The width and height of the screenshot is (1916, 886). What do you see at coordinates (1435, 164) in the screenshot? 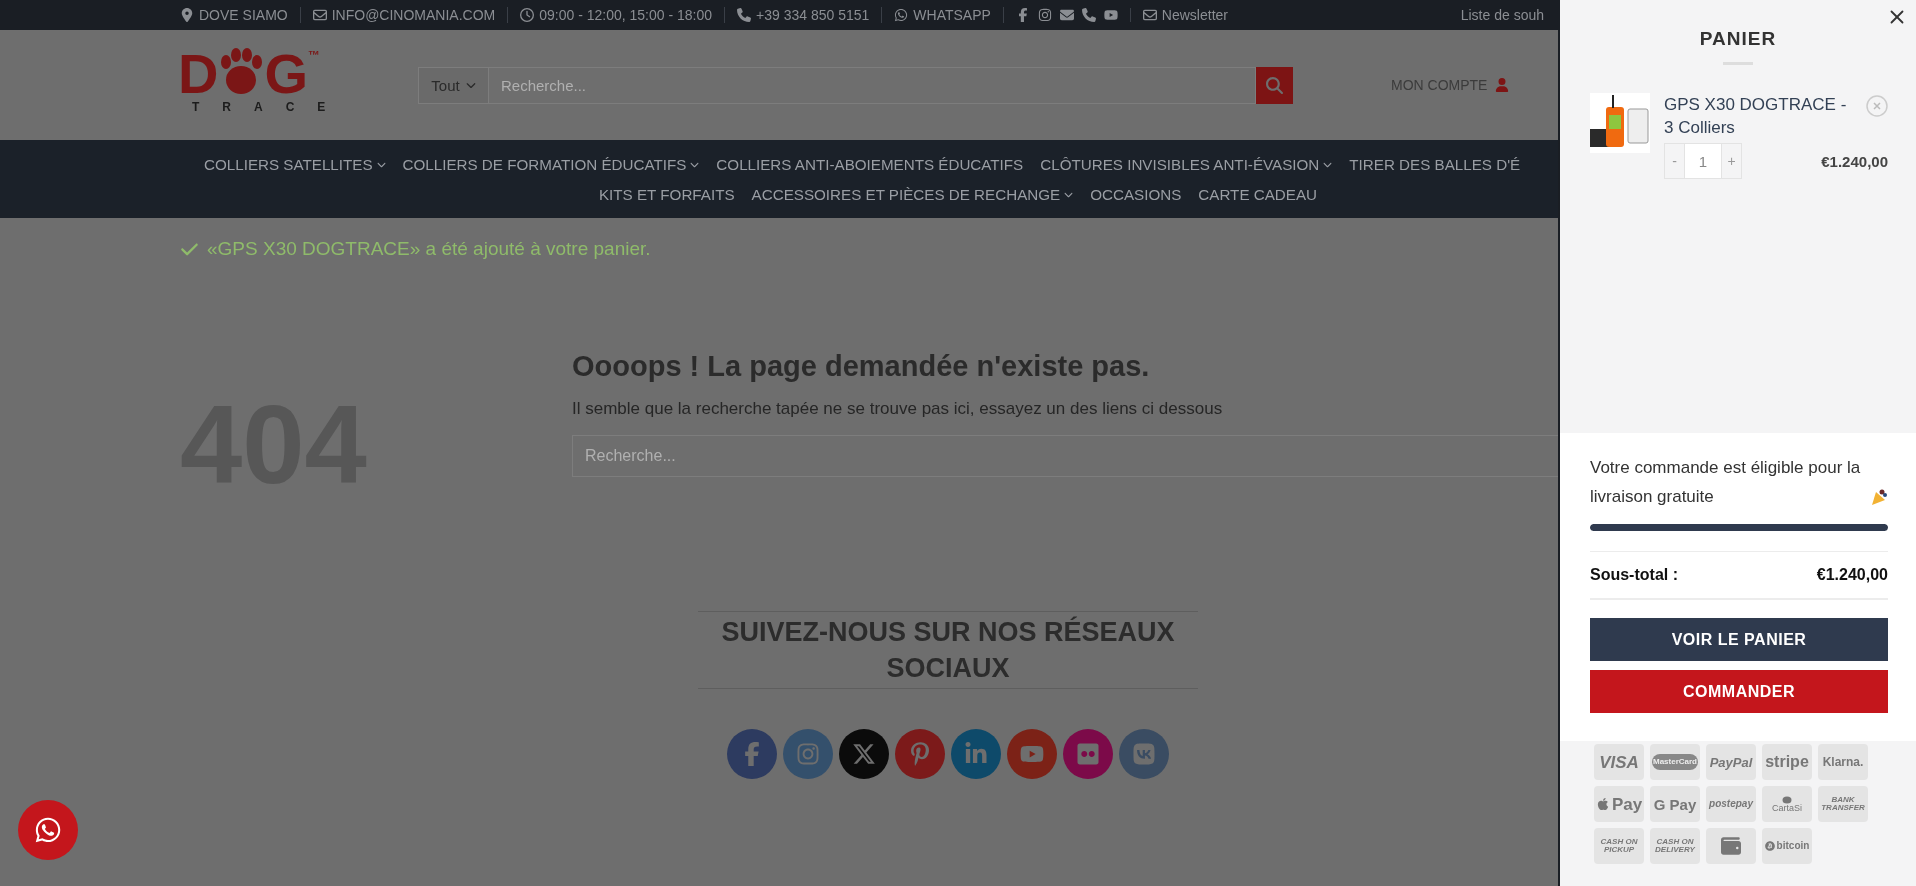
I see `nav-item: TIRER DES BALLES D'É` at bounding box center [1435, 164].